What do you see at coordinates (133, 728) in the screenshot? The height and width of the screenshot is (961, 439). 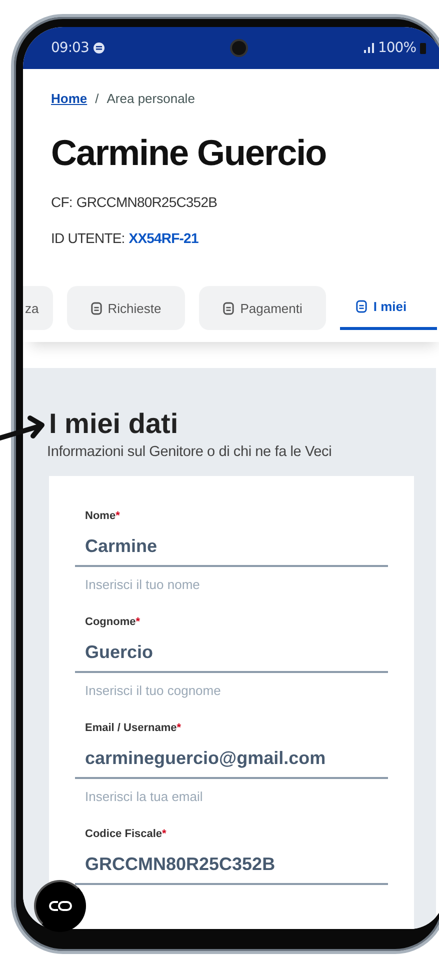 I see `field-label: Email / Username*` at bounding box center [133, 728].